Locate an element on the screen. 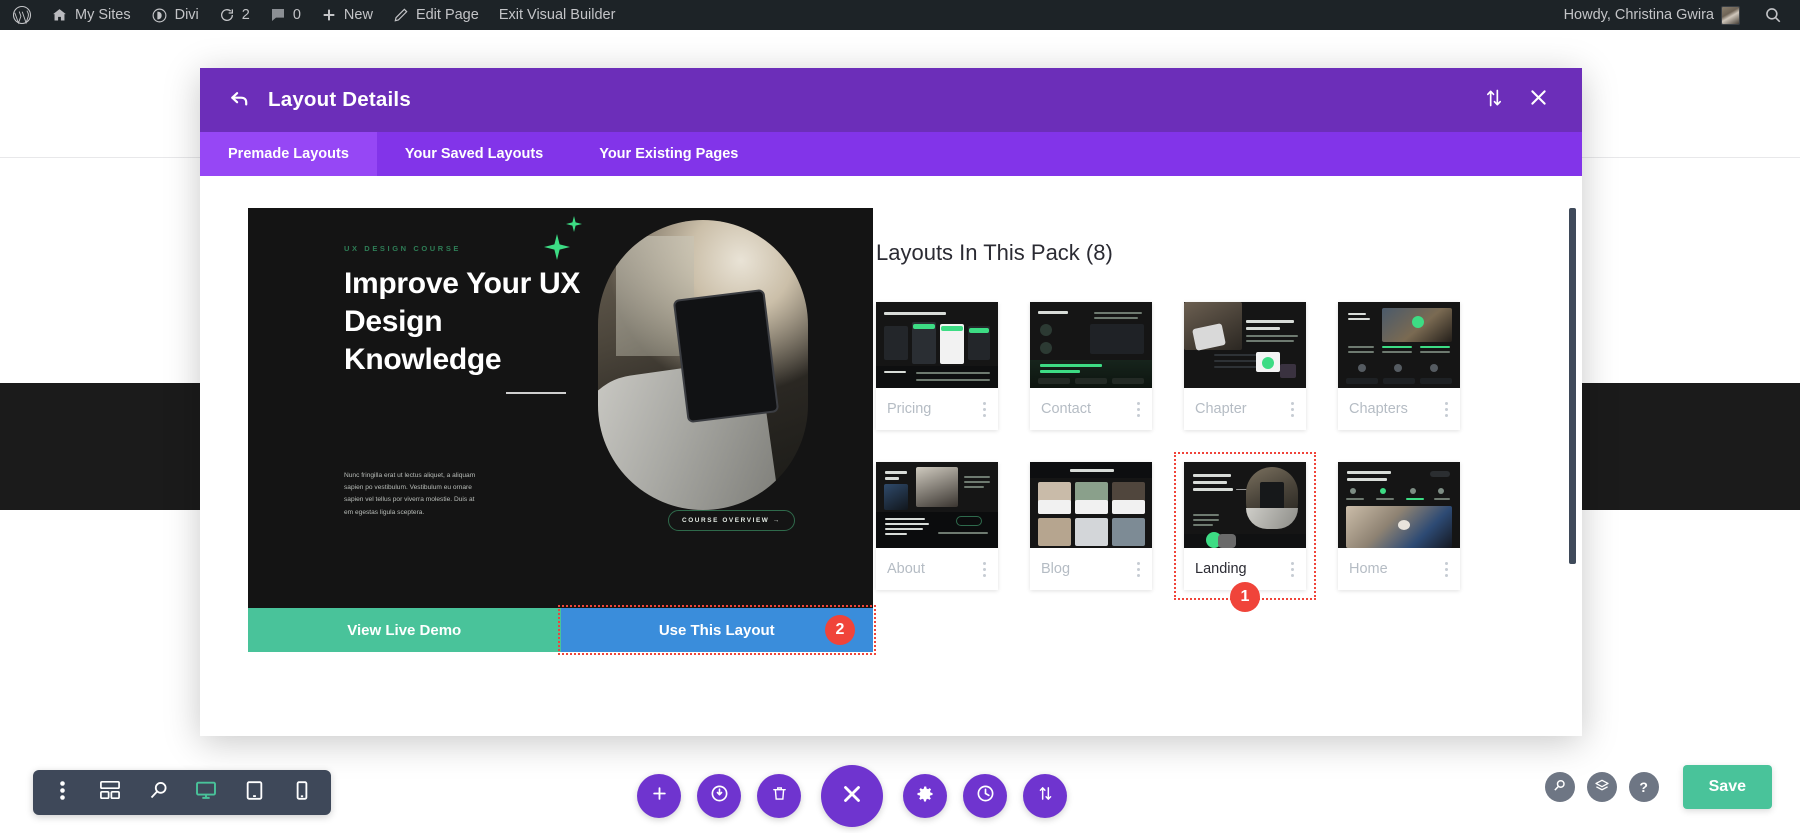  pack-card-pricing: Pricing is located at coordinates (937, 366).